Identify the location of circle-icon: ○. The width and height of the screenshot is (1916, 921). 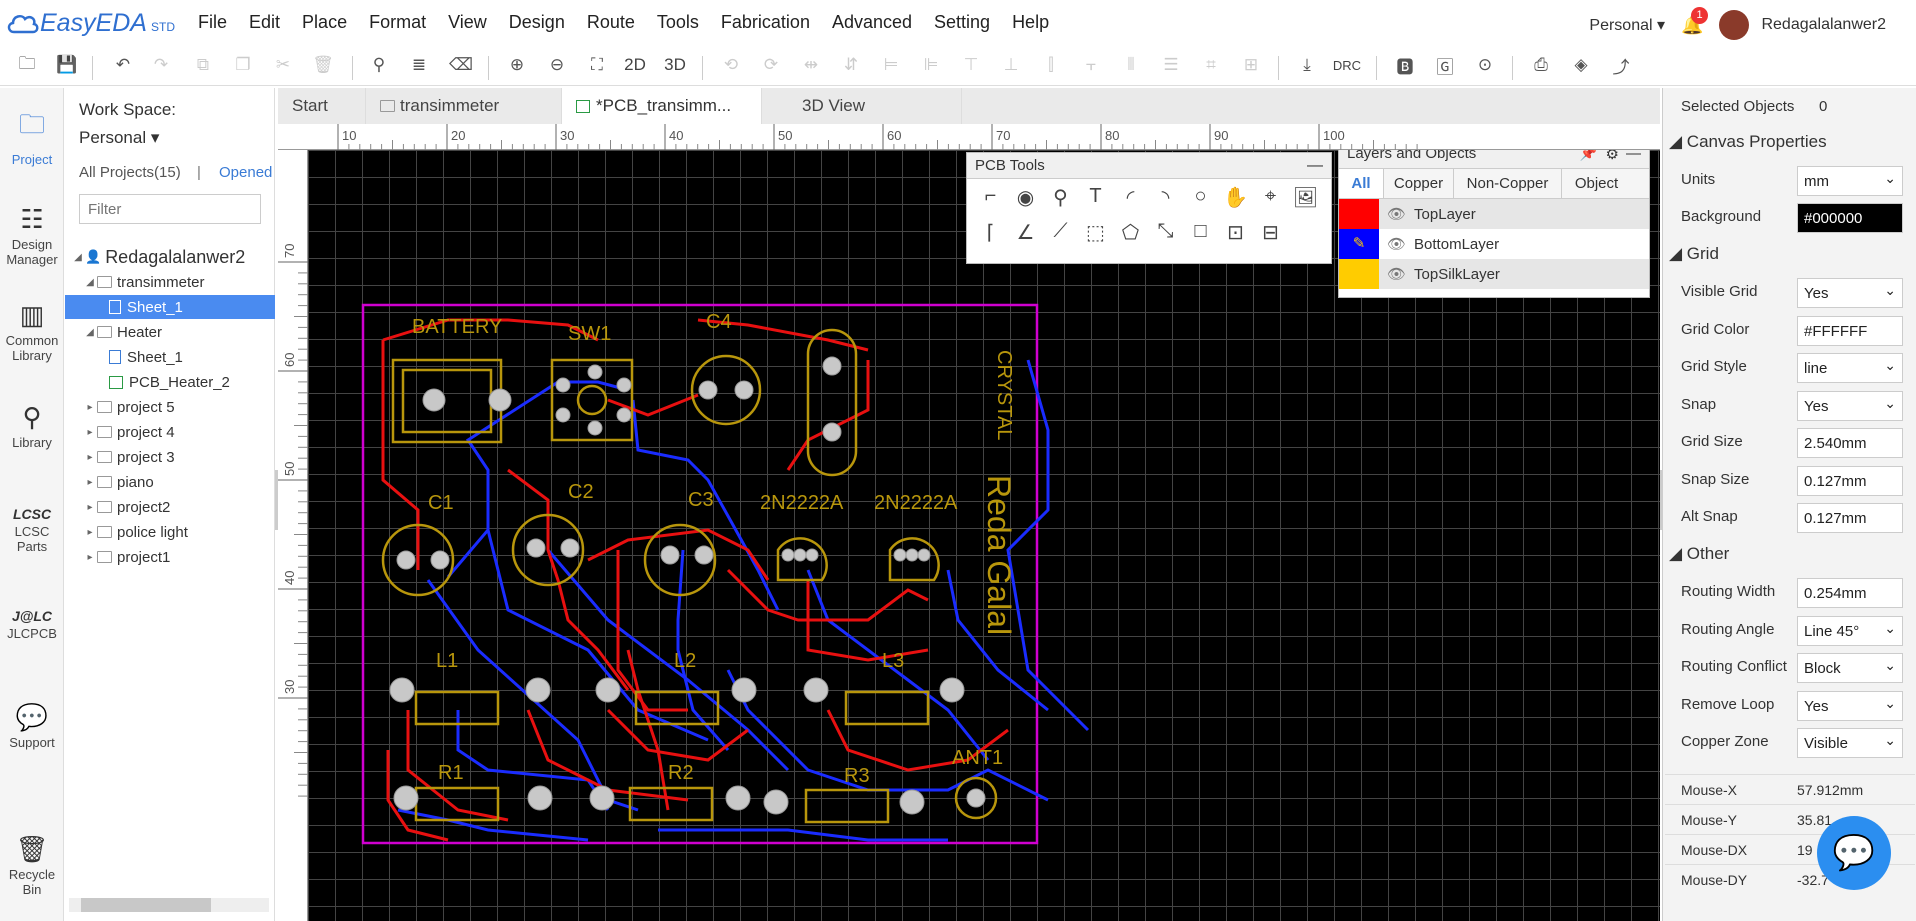
(1200, 202).